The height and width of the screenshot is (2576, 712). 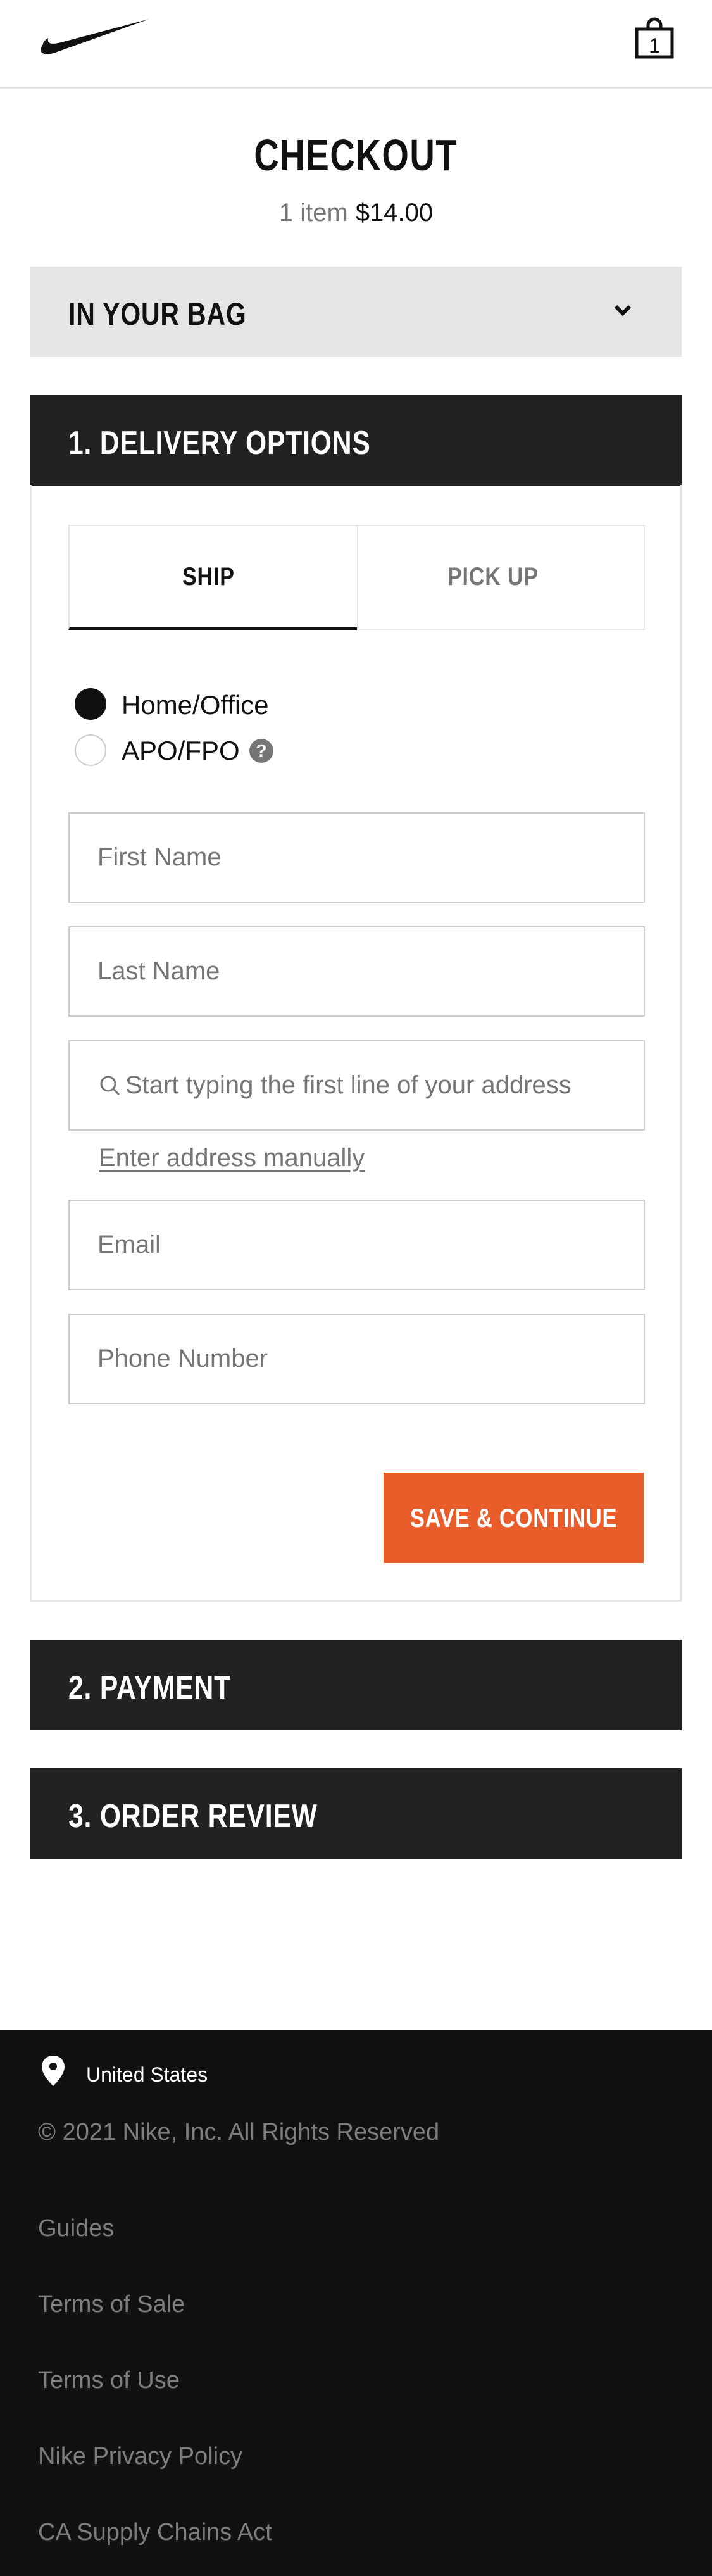 I want to click on delivery-options-header: 1. DELIVERY OPTIONS, so click(x=356, y=440).